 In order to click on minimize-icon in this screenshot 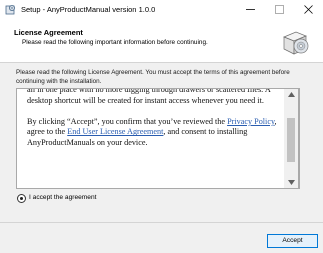, I will do `click(250, 9)`.